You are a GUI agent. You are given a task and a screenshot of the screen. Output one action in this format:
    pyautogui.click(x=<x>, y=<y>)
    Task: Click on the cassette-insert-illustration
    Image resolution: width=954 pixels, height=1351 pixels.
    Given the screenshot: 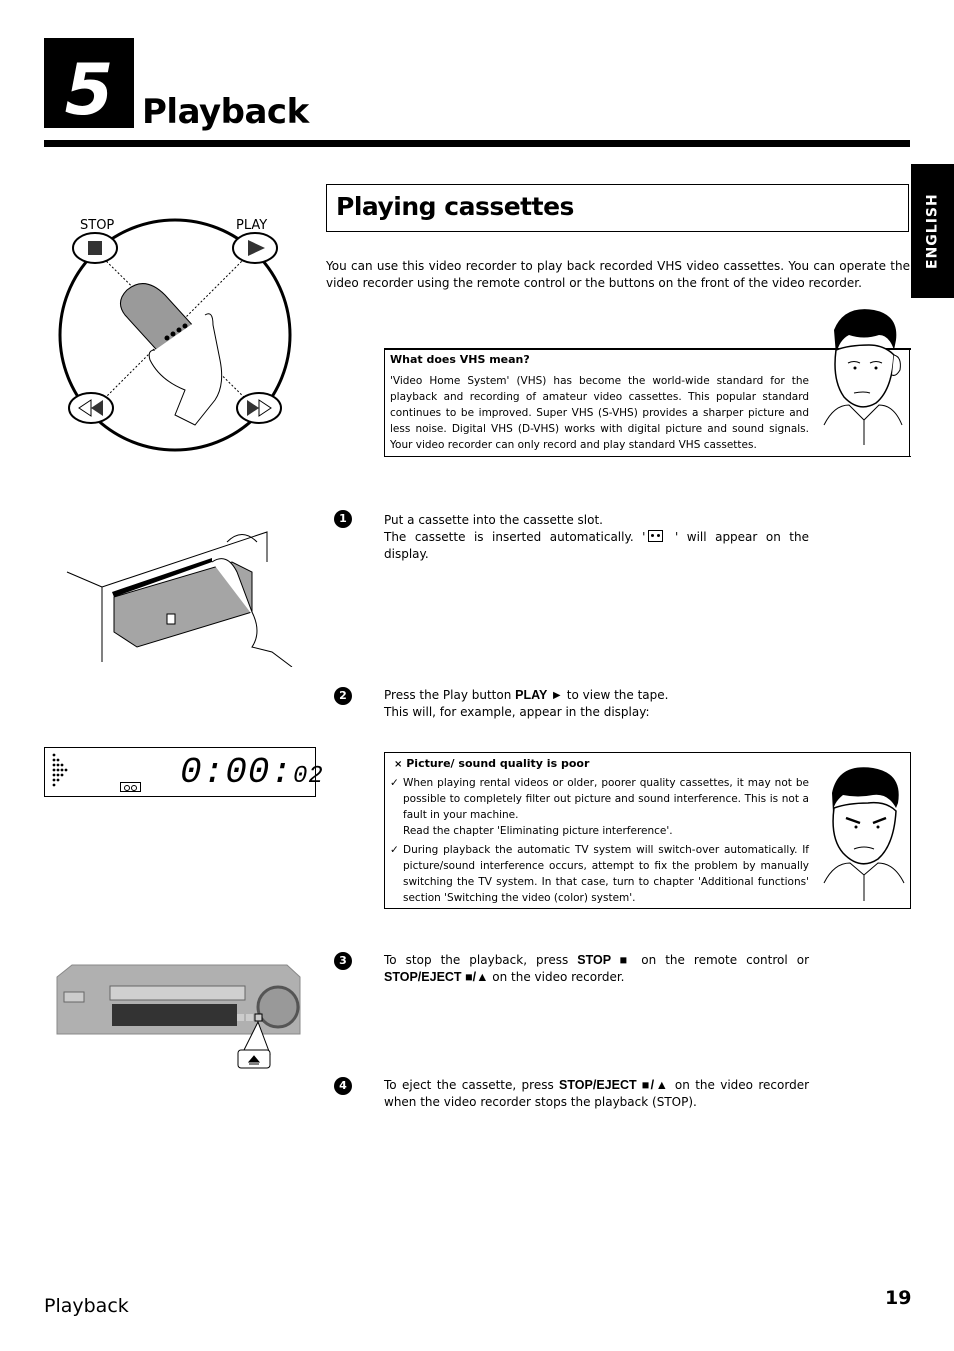 What is the action you would take?
    pyautogui.click(x=179, y=599)
    